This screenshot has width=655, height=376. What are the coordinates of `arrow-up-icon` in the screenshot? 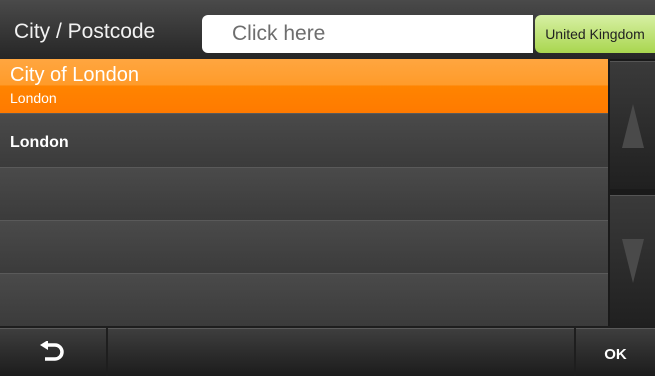 It's located at (632, 125).